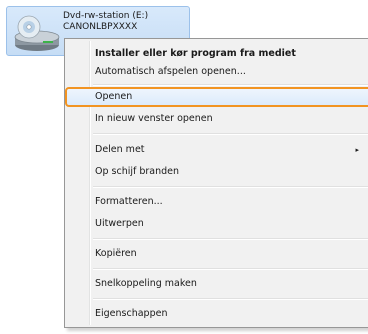  What do you see at coordinates (120, 149) in the screenshot?
I see `menu-item-label: Delen met` at bounding box center [120, 149].